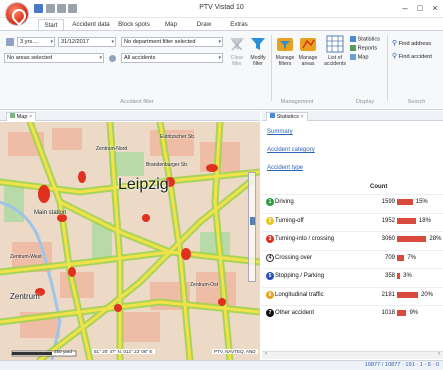 This screenshot has height=370, width=443. Describe the element at coordinates (365, 39) in the screenshot. I see `statistics-button: Statistics` at that location.